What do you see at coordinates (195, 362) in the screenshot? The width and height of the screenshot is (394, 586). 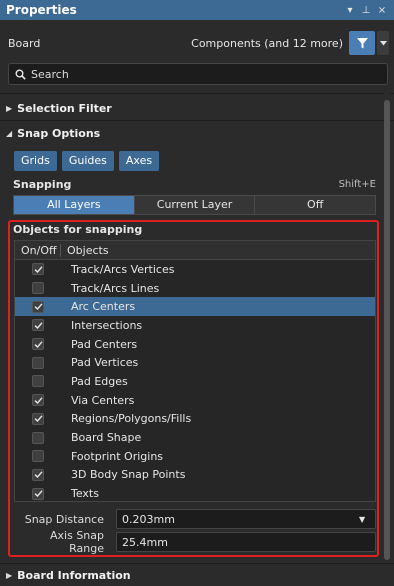 I see `table-row: Pad Vertices` at bounding box center [195, 362].